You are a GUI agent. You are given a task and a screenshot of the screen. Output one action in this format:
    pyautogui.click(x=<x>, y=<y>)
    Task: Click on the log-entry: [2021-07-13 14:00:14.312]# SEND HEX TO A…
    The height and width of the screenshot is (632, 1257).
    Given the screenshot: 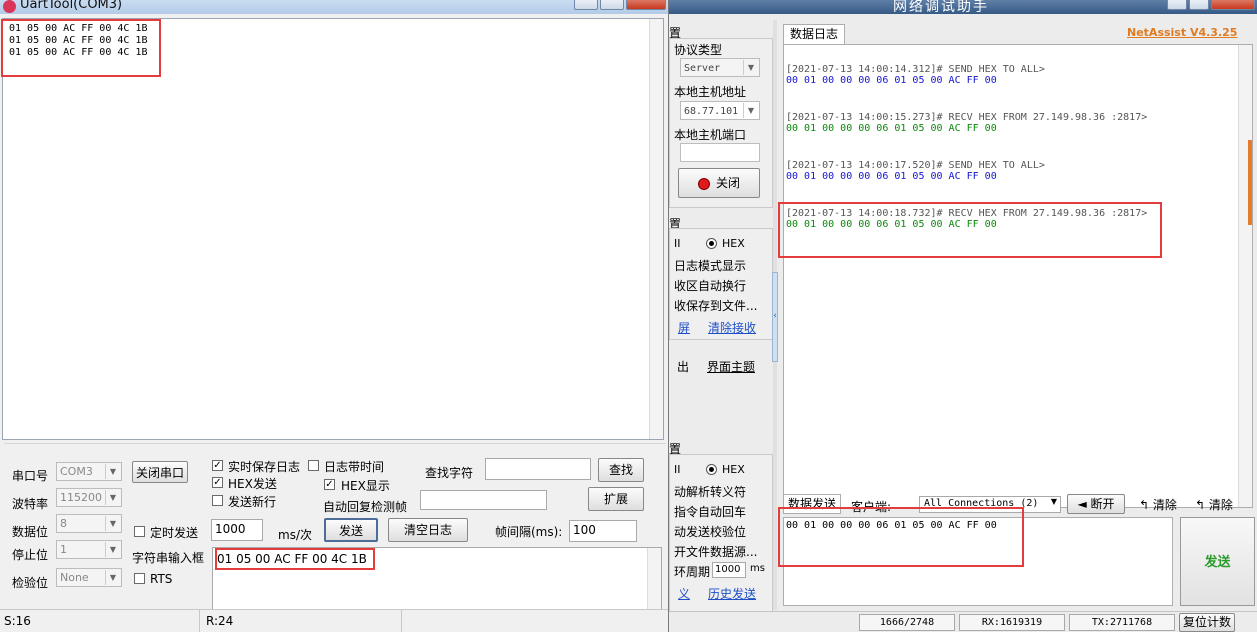 What is the action you would take?
    pyautogui.click(x=915, y=75)
    